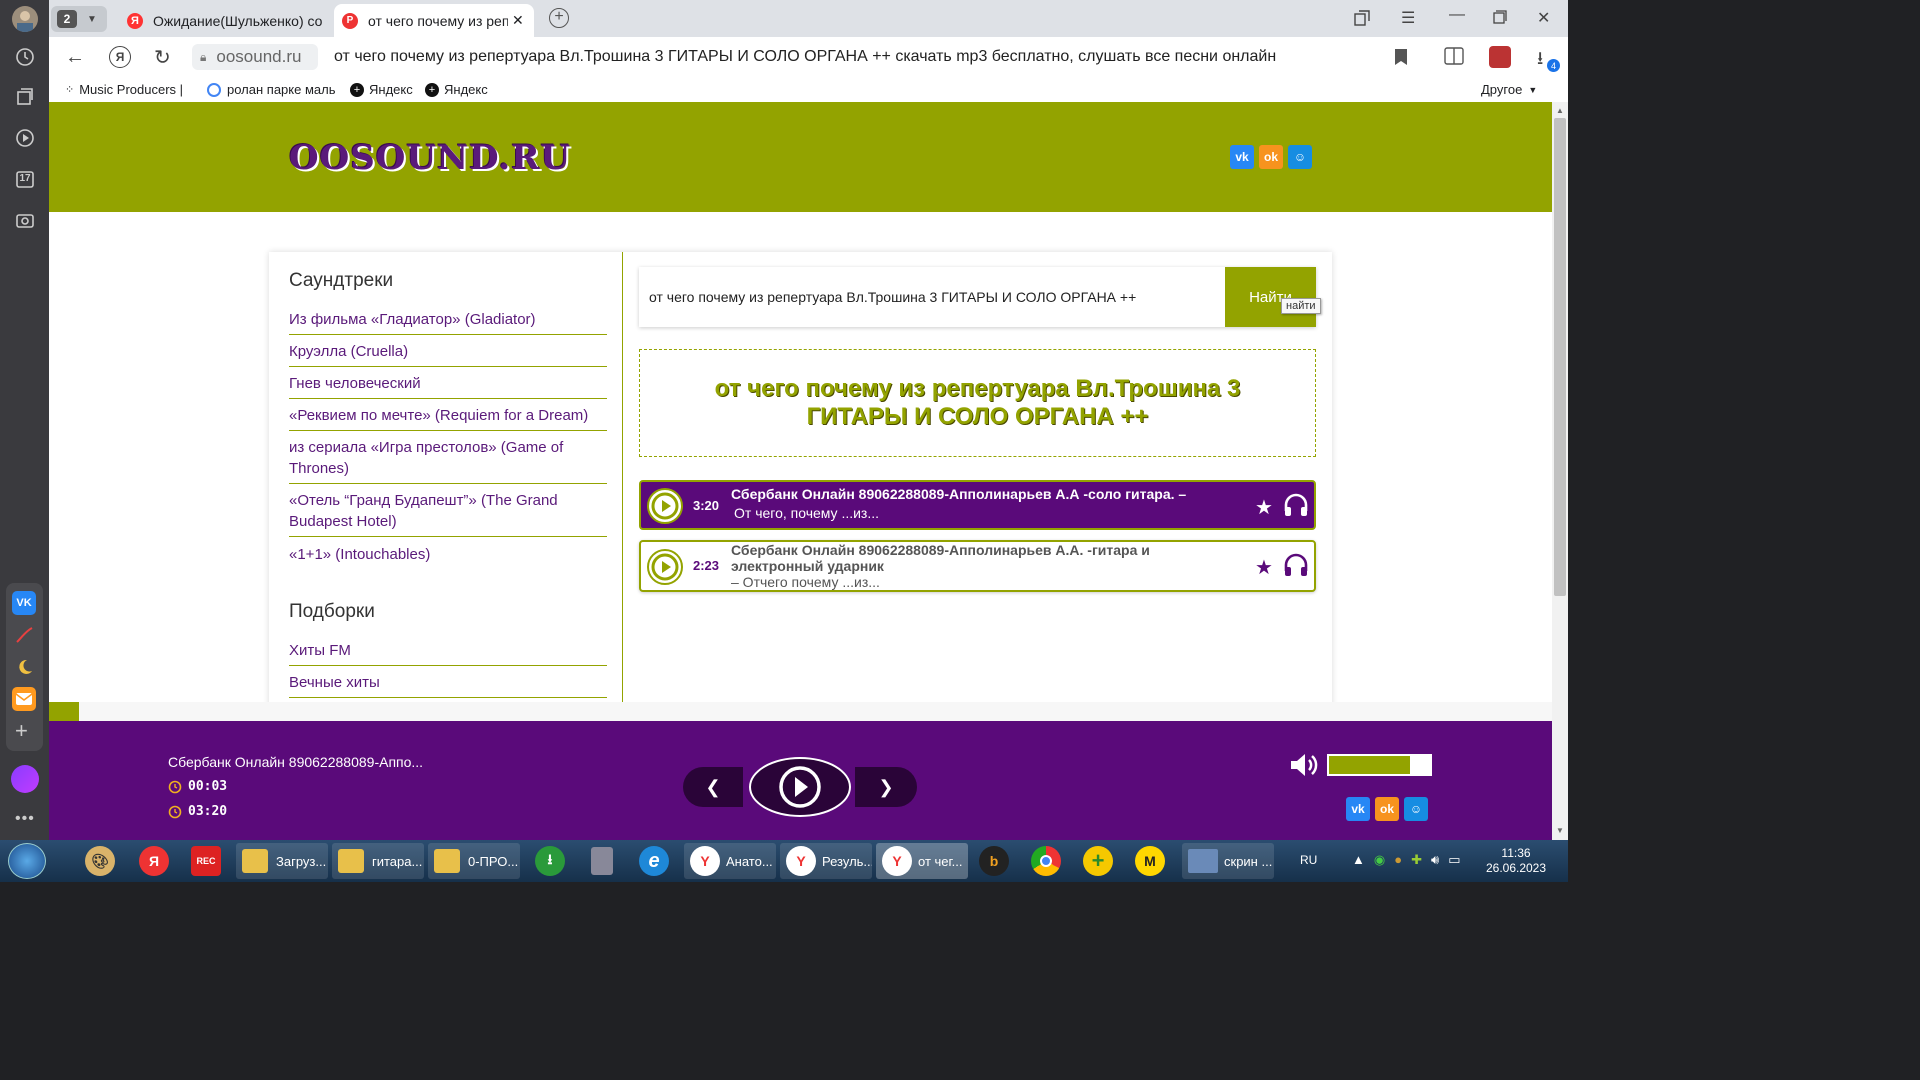  Describe the element at coordinates (654, 861) in the screenshot. I see `taskbar-ie: e` at that location.